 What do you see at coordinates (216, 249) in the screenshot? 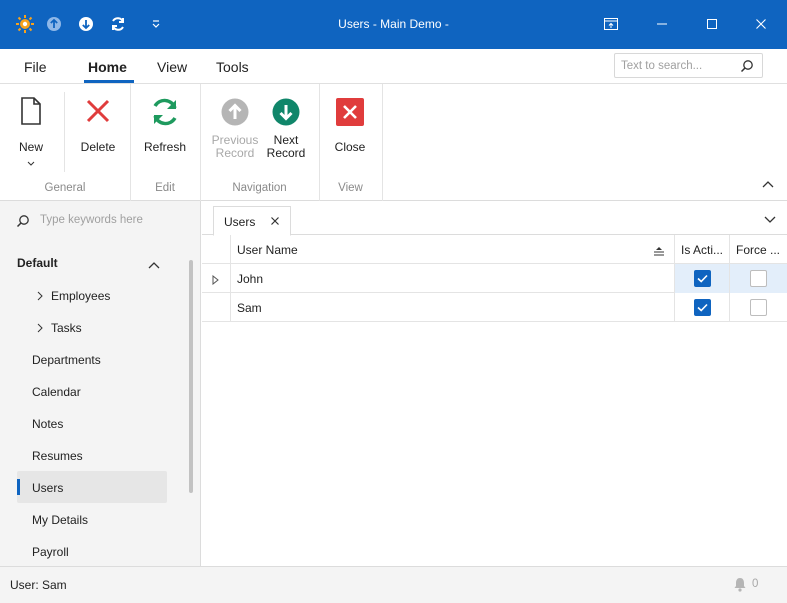
I see `indicator-header` at bounding box center [216, 249].